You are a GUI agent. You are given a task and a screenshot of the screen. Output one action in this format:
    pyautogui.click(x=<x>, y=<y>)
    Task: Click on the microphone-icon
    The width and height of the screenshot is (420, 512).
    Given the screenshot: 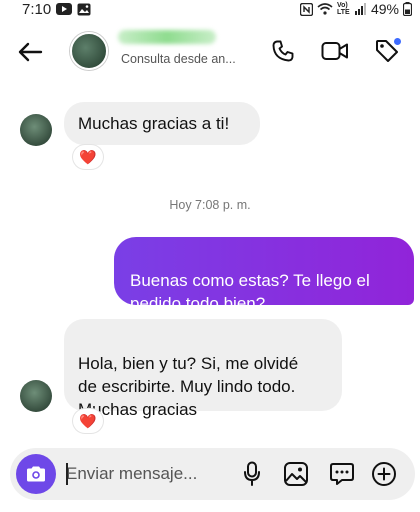 What is the action you would take?
    pyautogui.click(x=252, y=474)
    